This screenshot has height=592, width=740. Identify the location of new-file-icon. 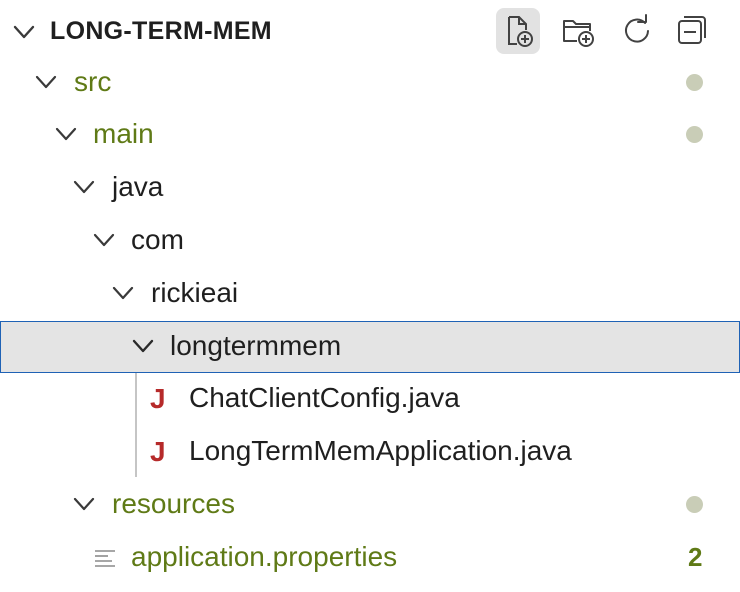
(520, 31).